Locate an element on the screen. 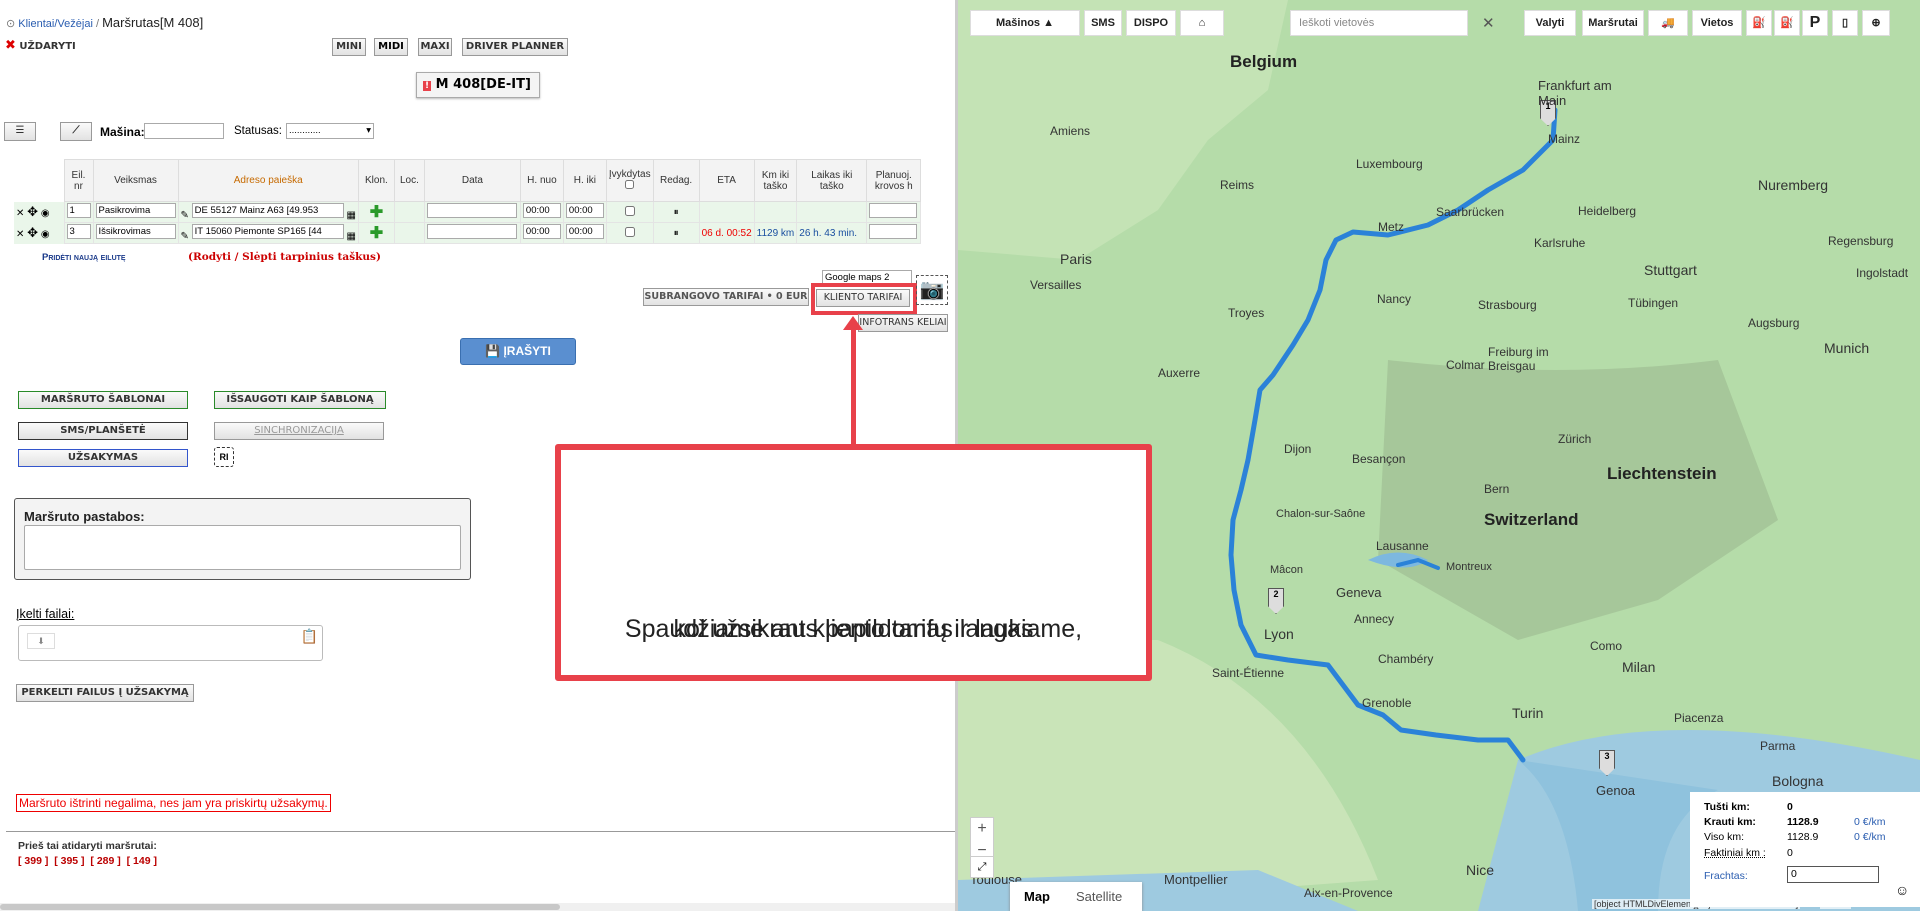  places-button: Vietos is located at coordinates (1717, 23).